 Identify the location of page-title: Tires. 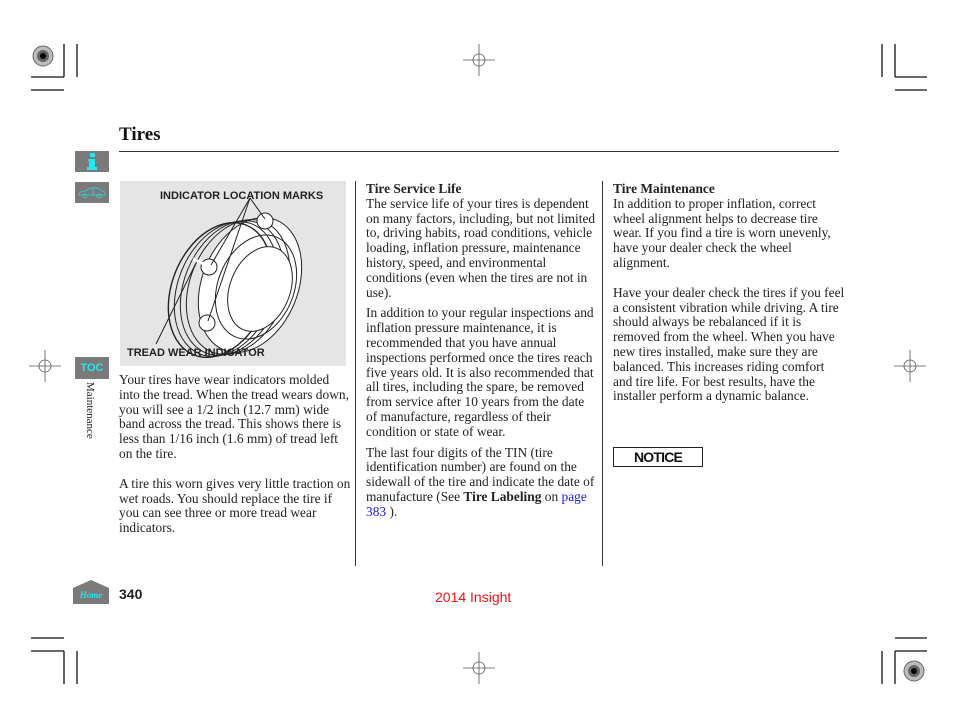
(140, 134).